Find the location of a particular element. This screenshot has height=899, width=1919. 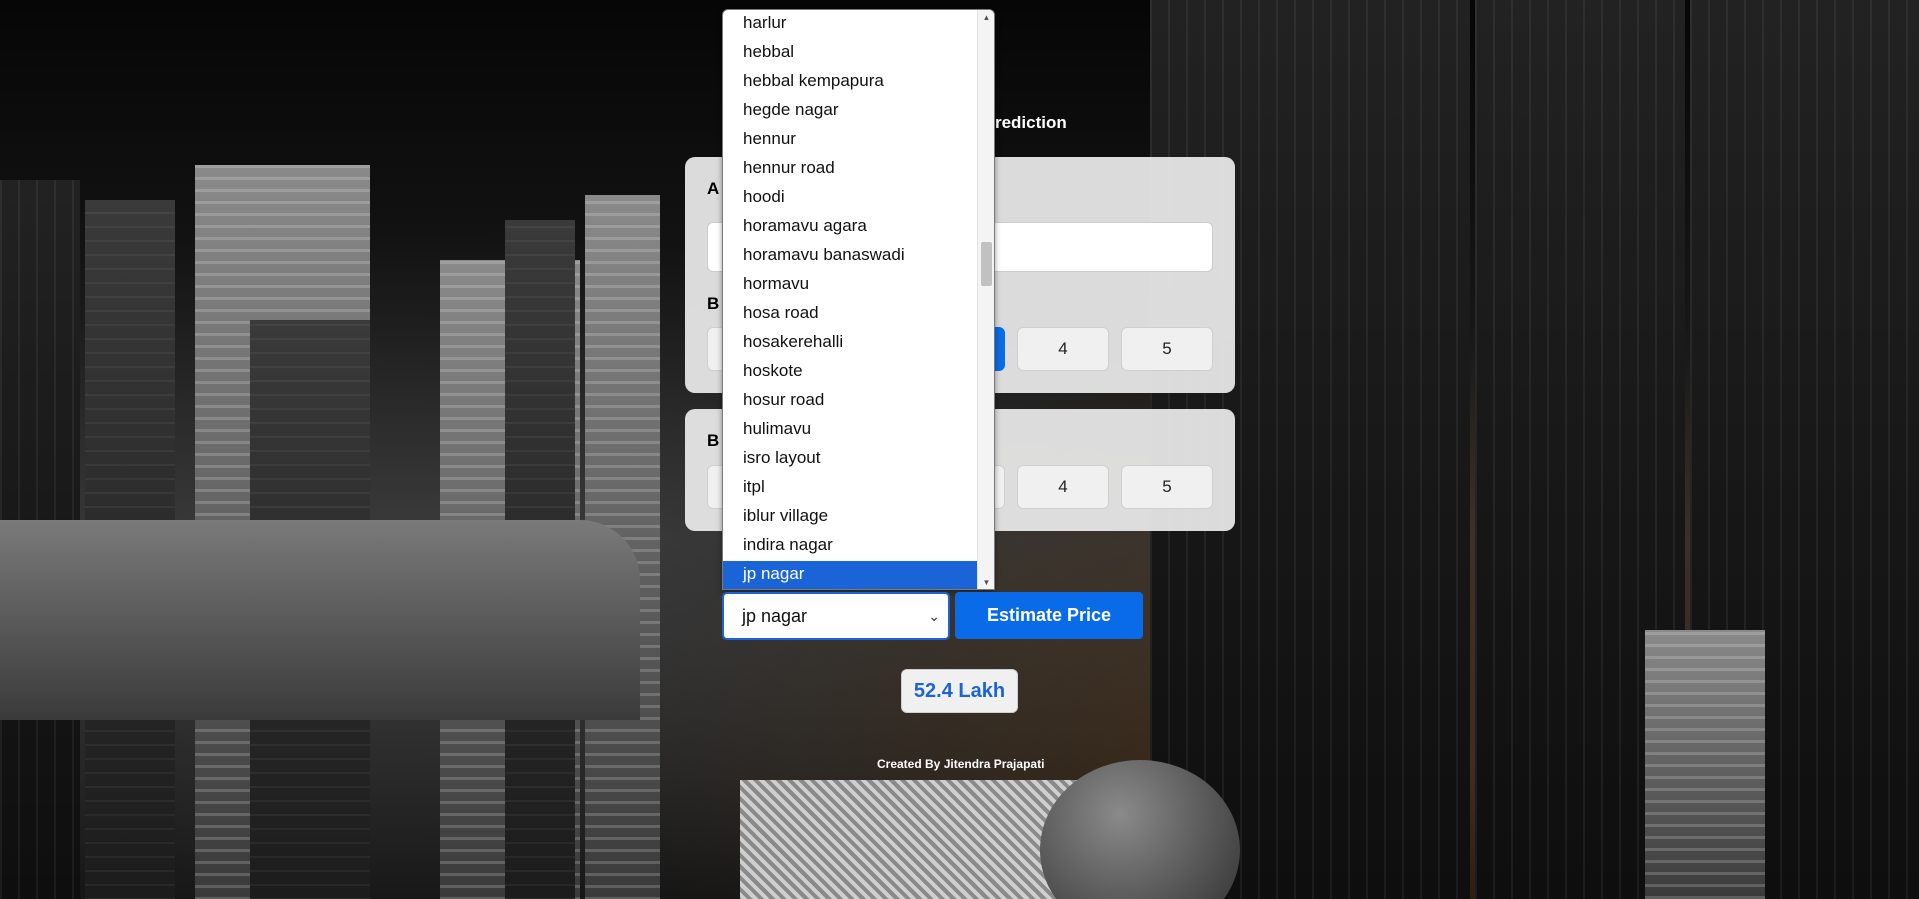

location-option: itpl is located at coordinates (850, 488).